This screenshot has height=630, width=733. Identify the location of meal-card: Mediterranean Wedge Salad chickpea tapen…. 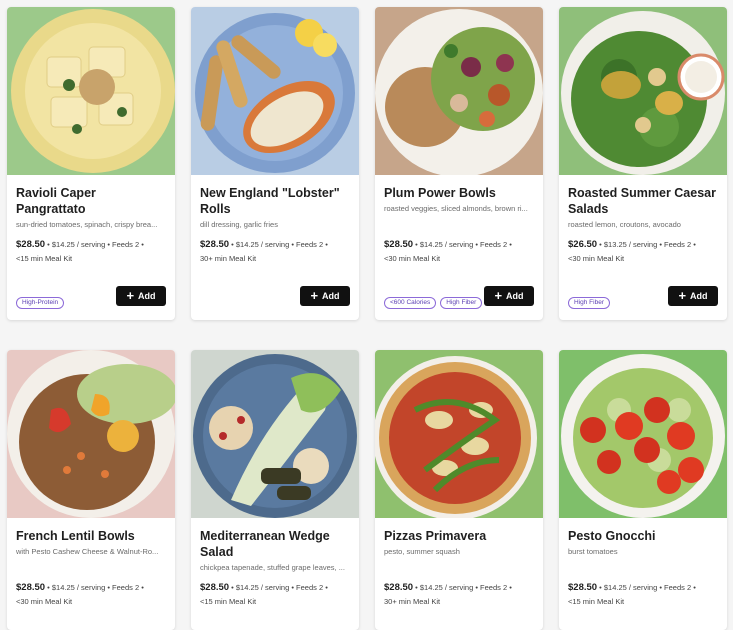
(275, 490).